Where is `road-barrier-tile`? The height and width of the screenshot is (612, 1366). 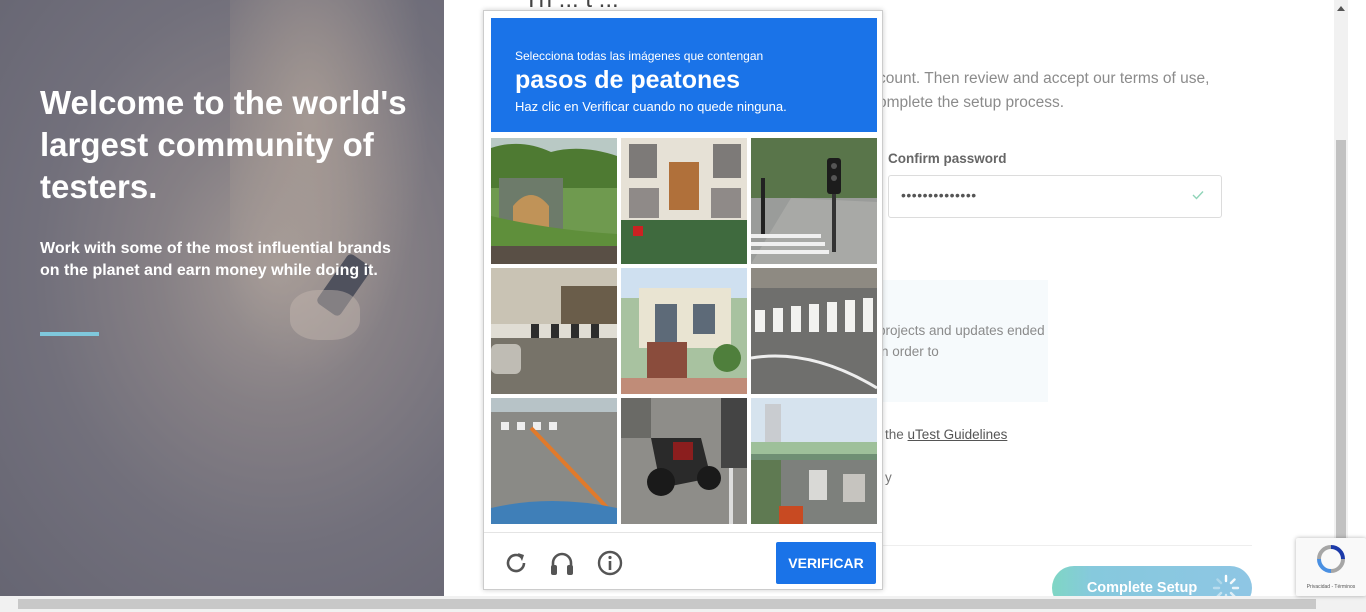 road-barrier-tile is located at coordinates (554, 331).